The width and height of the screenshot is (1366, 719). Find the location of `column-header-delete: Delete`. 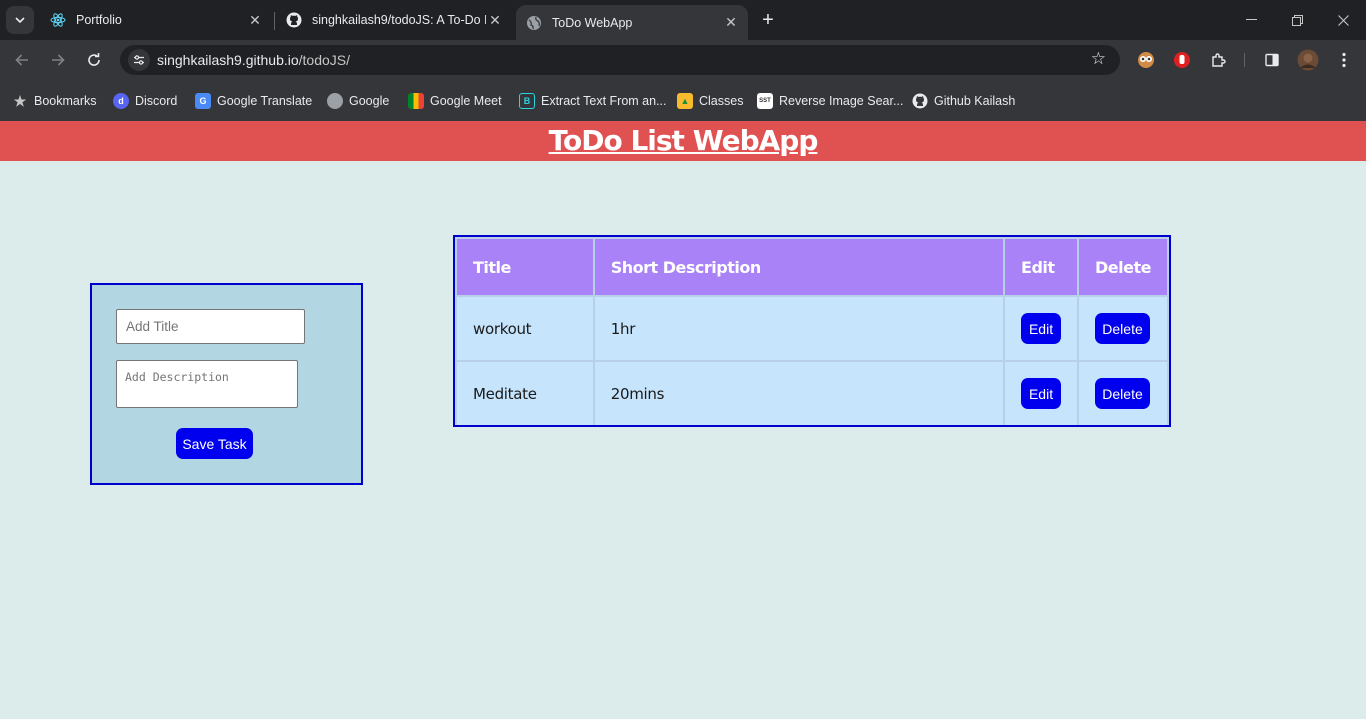

column-header-delete: Delete is located at coordinates (1123, 267).